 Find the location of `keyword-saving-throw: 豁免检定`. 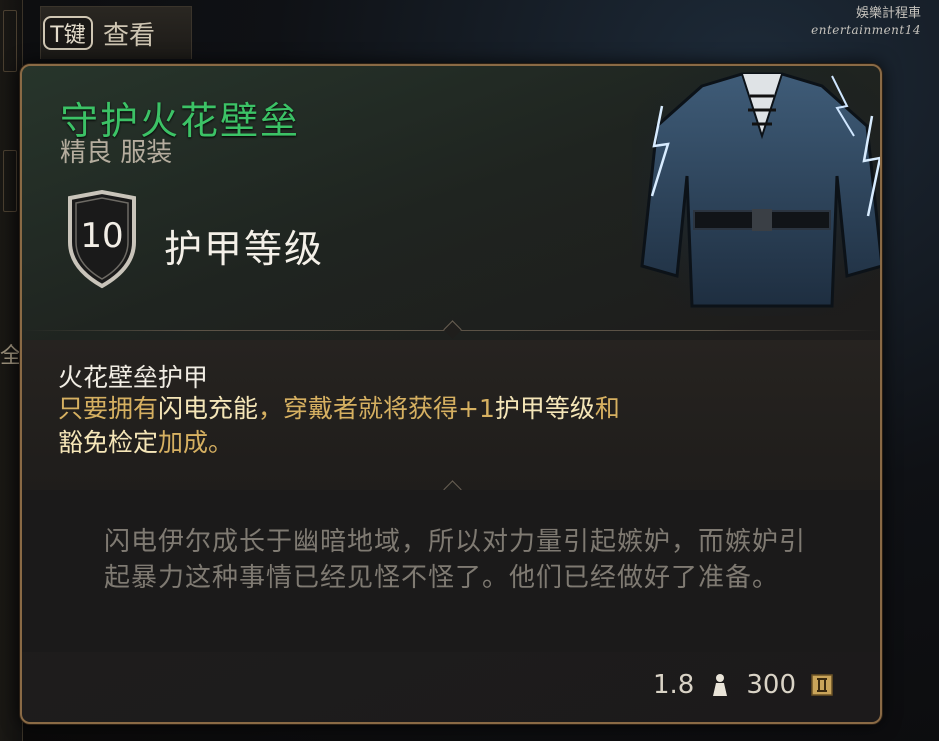

keyword-saving-throw: 豁免检定 is located at coordinates (108, 442).